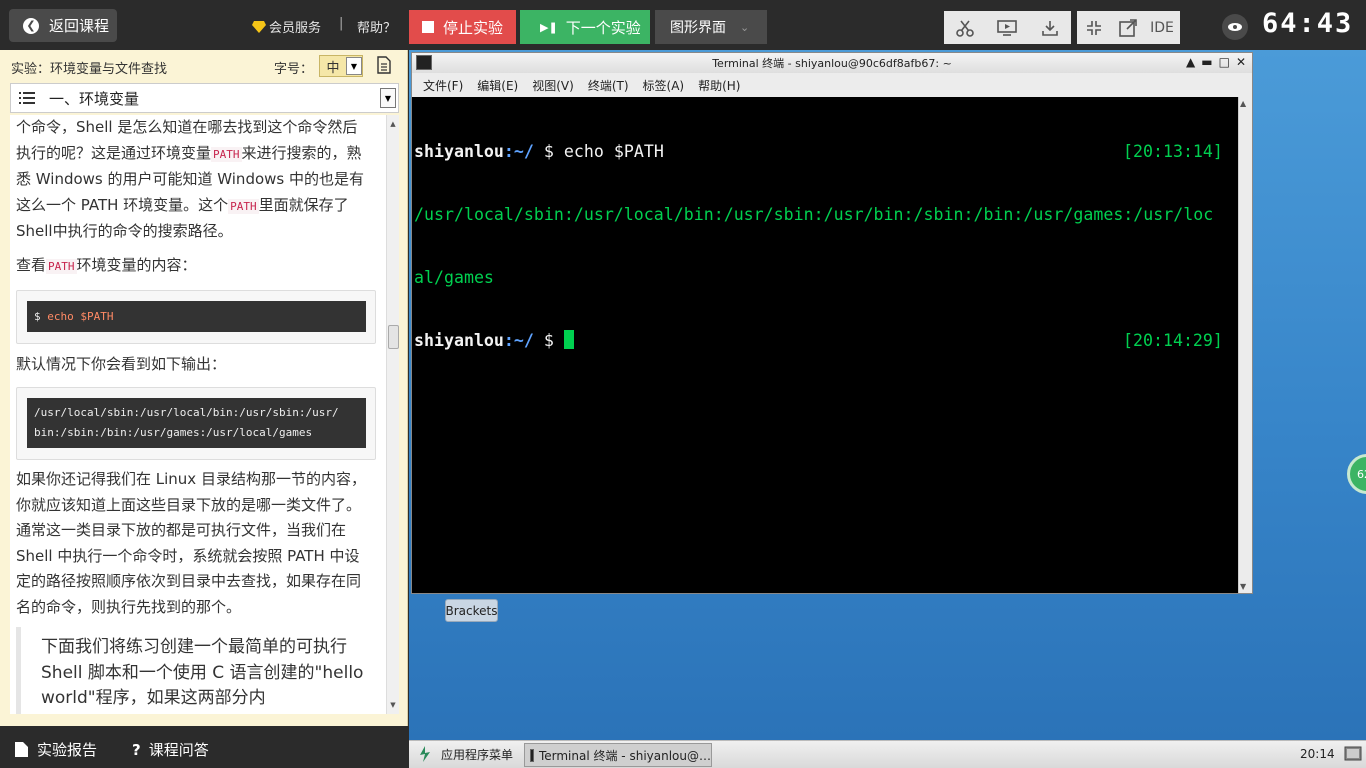 This screenshot has height=768, width=1366. What do you see at coordinates (295, 28) in the screenshot?
I see `member-label: 会员服务` at bounding box center [295, 28].